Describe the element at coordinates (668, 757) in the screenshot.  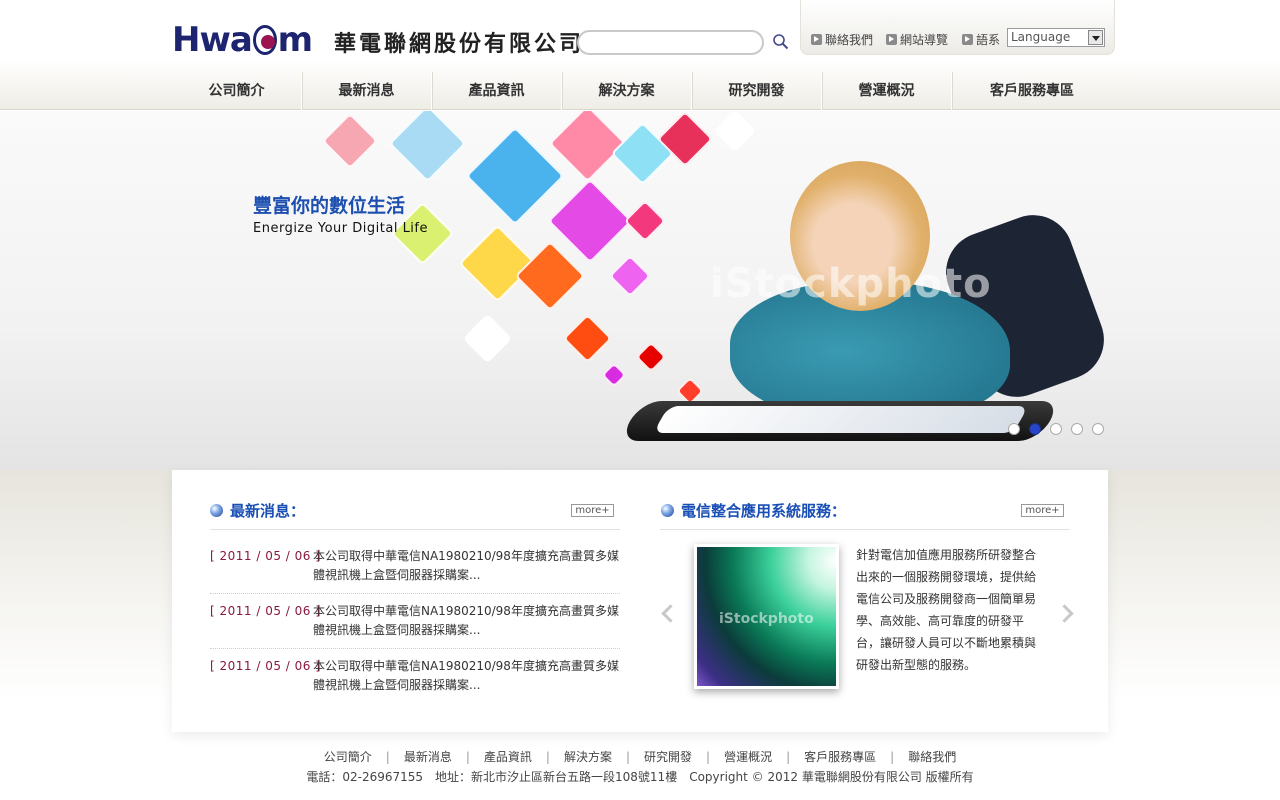
I see `footer-link-rnd: 研究開發` at that location.